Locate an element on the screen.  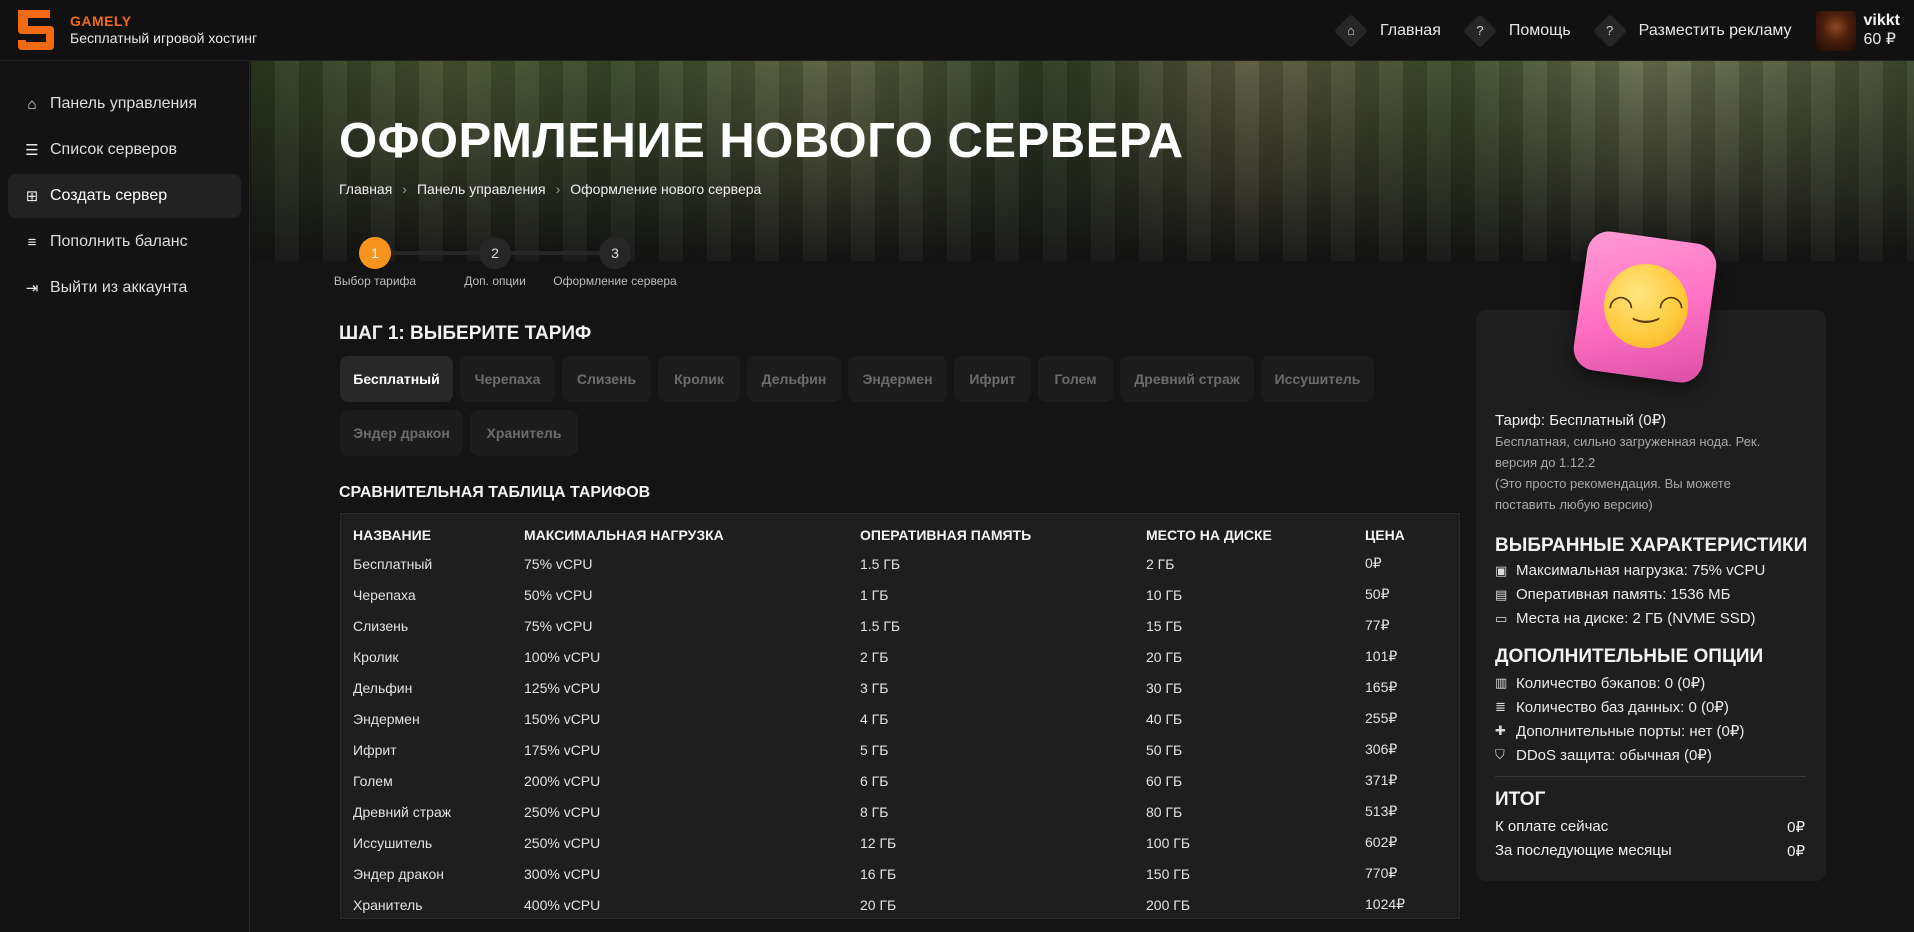
table-row: Черепаха 50% vCPU 1 ГБ 10 ГБ 50₽ is located at coordinates (900, 594).